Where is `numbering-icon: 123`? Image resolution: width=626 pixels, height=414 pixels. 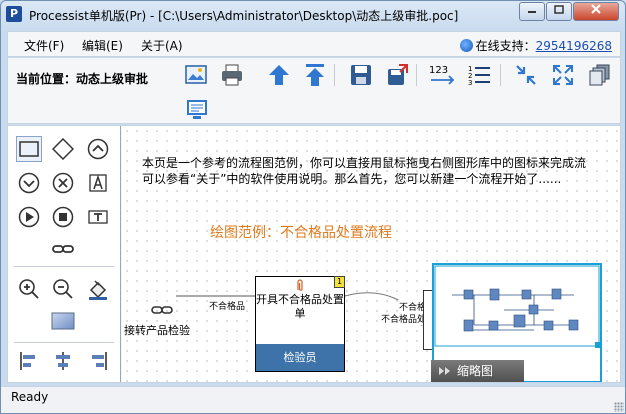 numbering-icon: 123 is located at coordinates (442, 75).